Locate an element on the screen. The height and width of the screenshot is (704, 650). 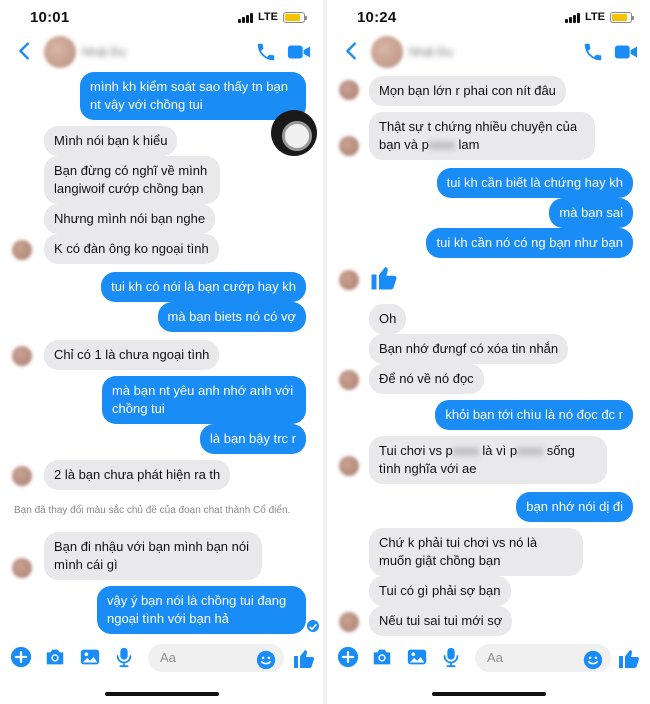
message-bubble-out: tui kh cần nó có ng bạn như bạn is located at coordinates (529, 243).